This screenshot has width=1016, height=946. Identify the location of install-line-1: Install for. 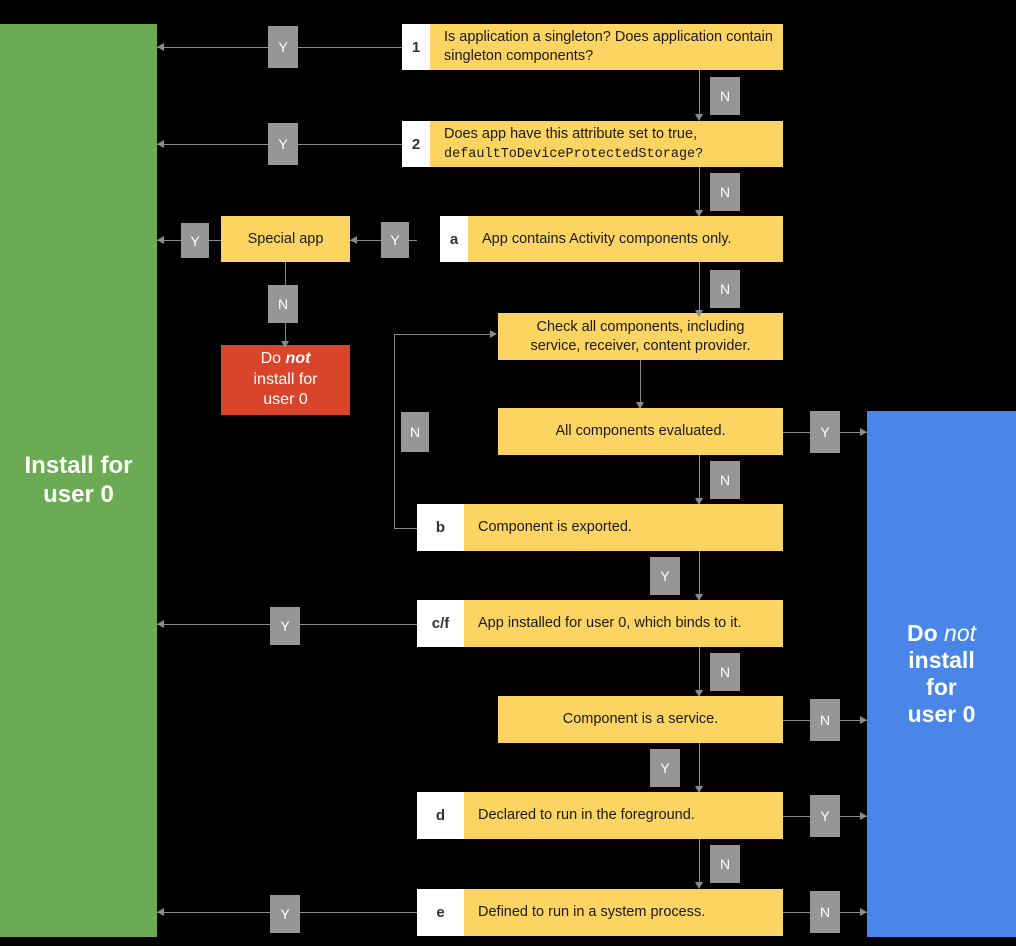
(78, 466).